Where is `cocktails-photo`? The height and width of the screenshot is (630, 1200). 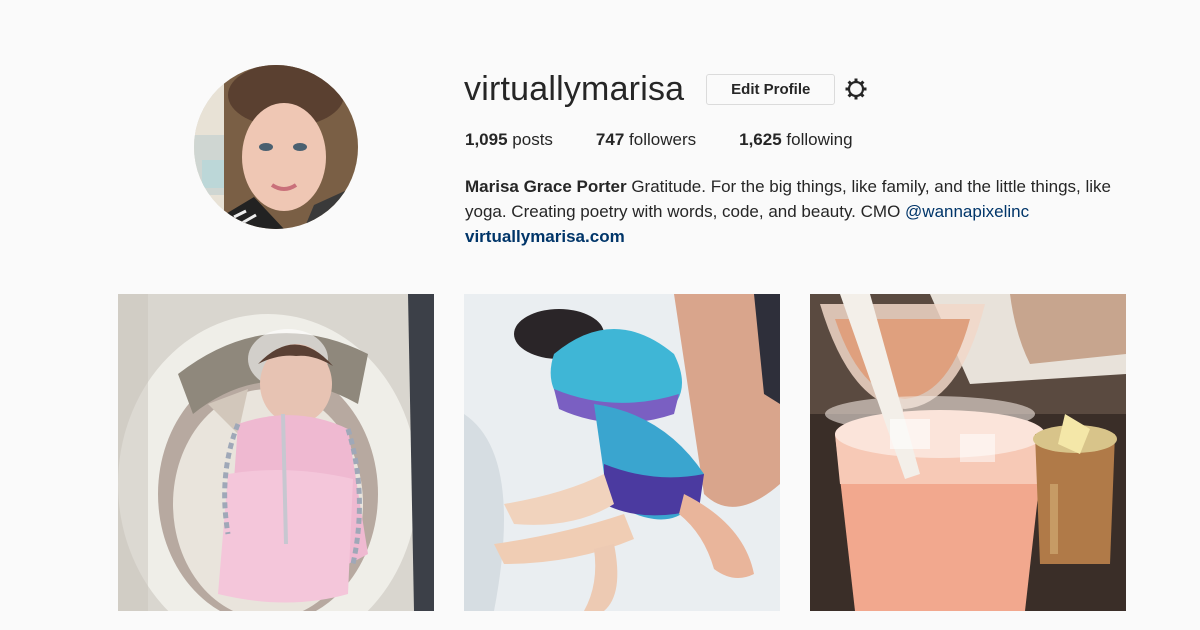
cocktails-photo is located at coordinates (968, 452).